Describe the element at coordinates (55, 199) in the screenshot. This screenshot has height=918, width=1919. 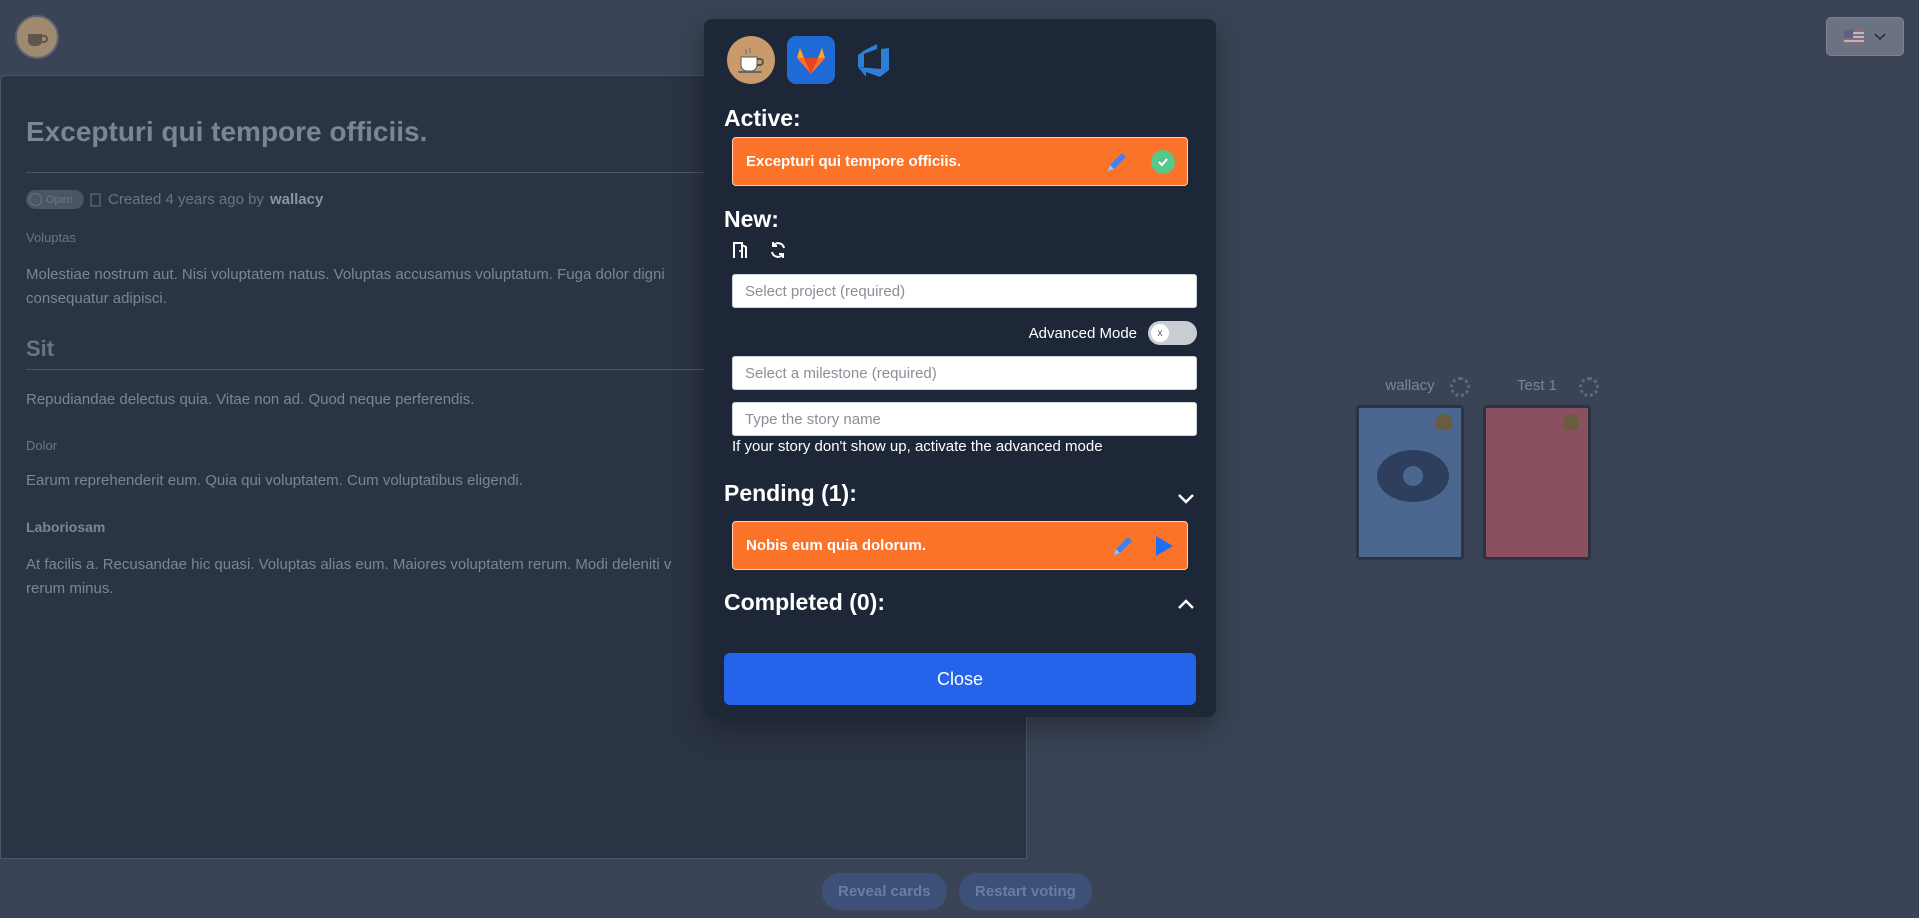
I see `status-badge: Open` at that location.